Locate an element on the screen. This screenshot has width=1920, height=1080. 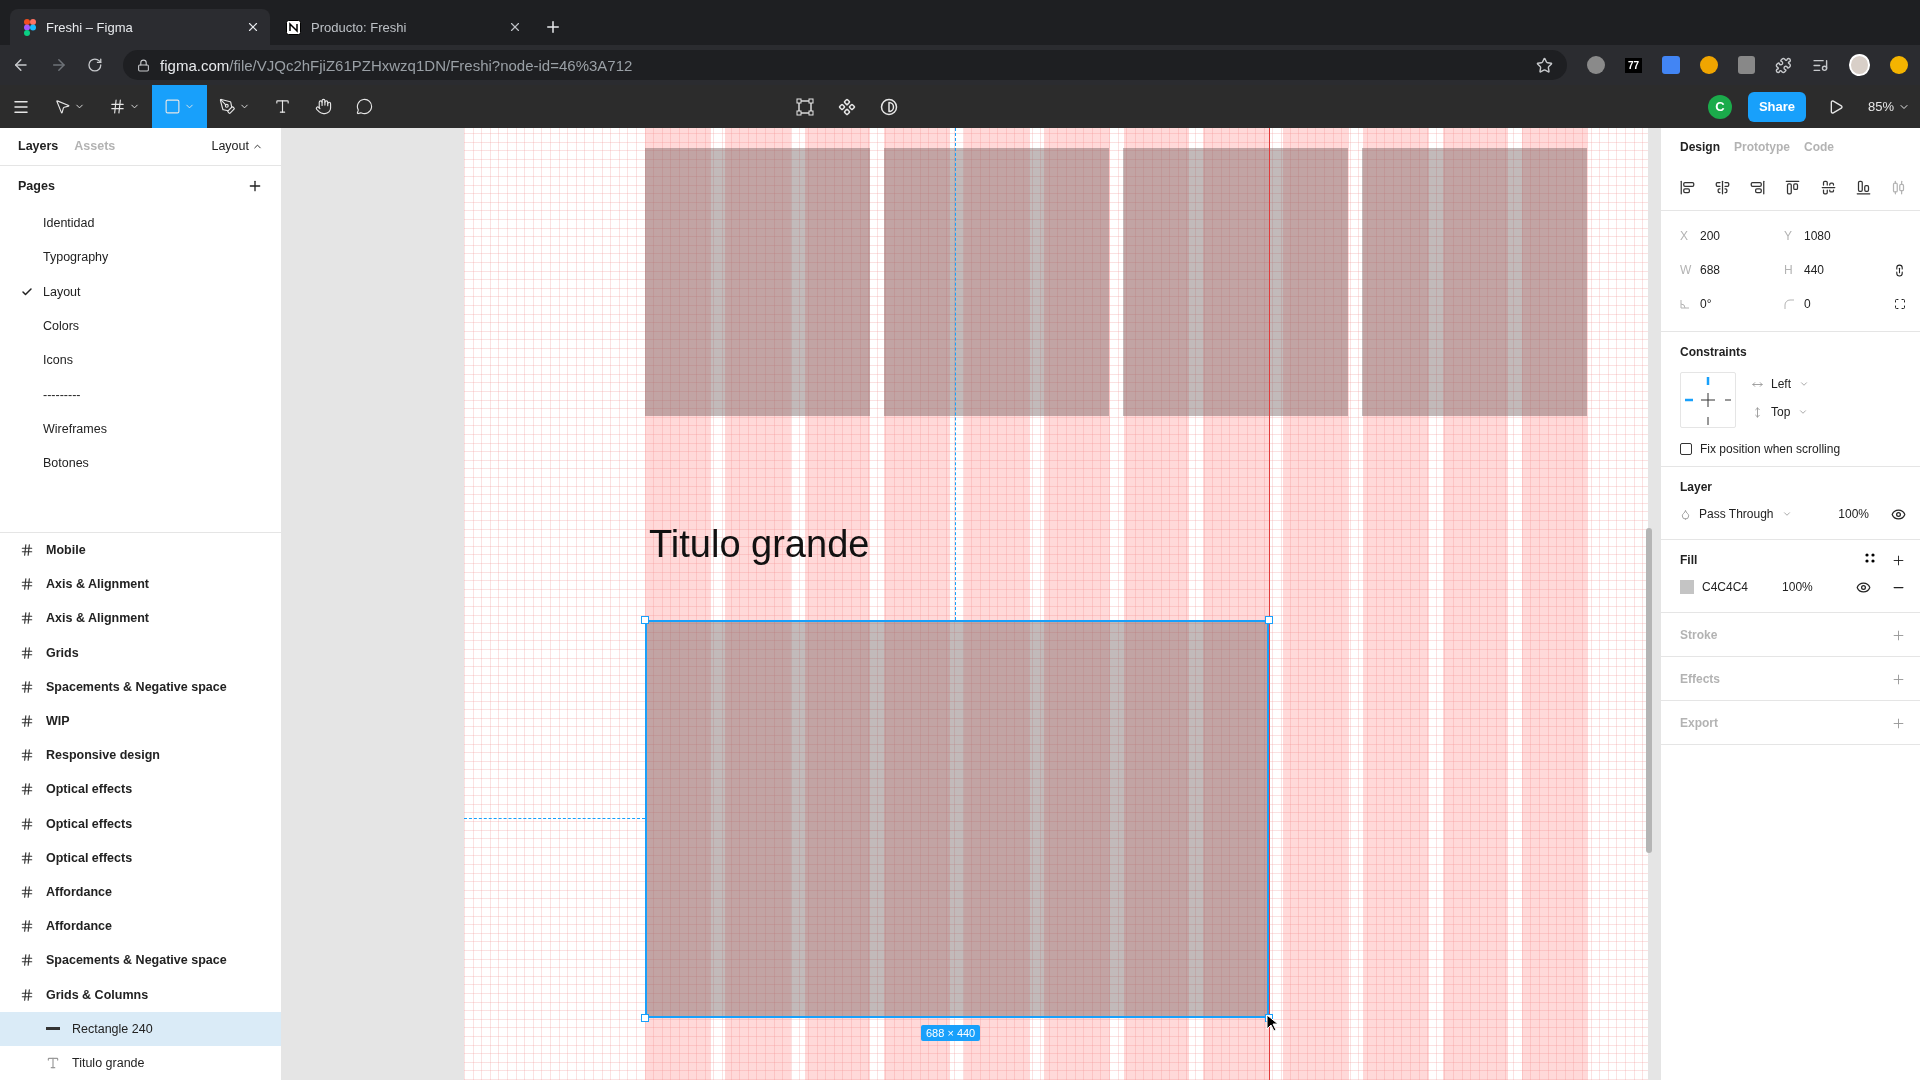
link-icon is located at coordinates (1899, 270).